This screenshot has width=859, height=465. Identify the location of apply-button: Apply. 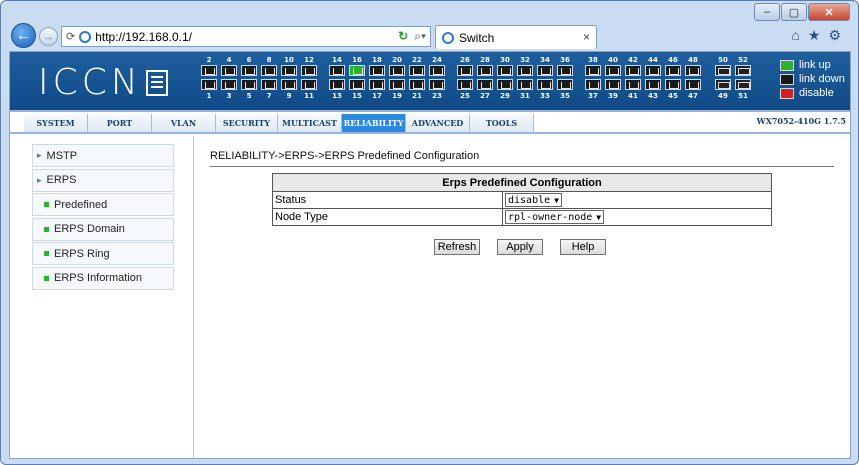
(520, 247).